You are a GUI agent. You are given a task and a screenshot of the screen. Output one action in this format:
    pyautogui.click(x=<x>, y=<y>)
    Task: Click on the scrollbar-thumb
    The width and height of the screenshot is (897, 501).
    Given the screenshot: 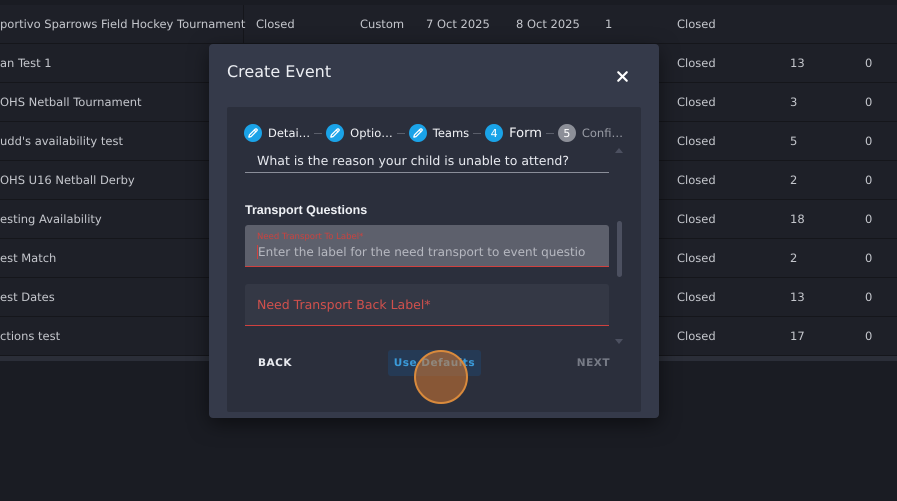 What is the action you would take?
    pyautogui.click(x=619, y=249)
    